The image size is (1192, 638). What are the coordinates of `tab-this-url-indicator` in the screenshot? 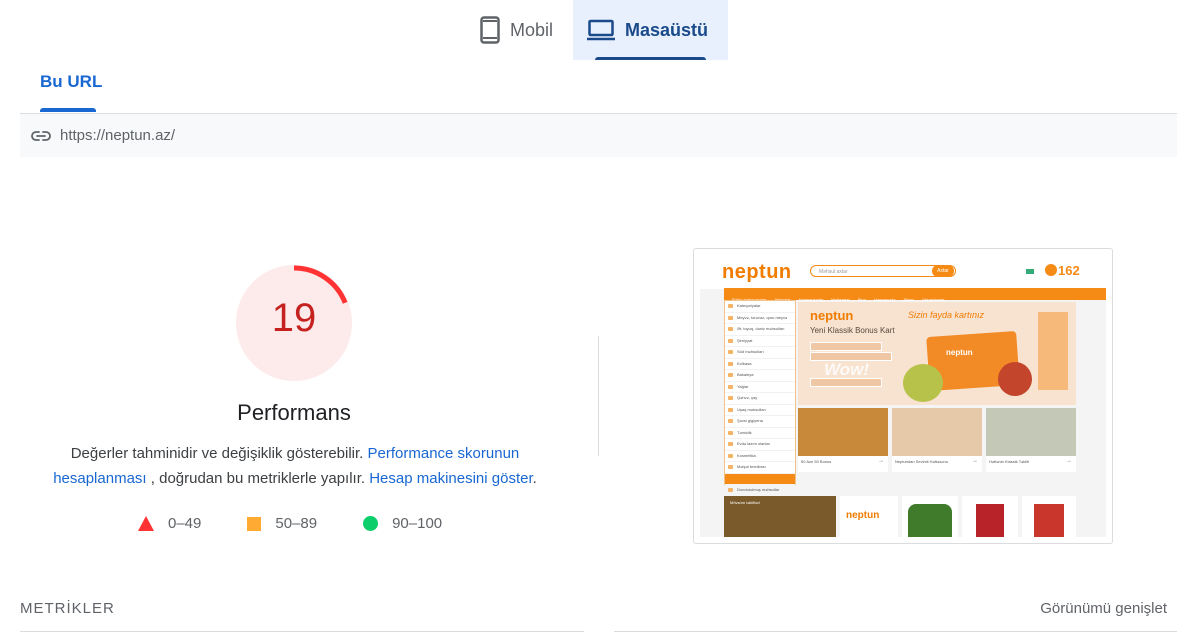 It's located at (68, 110).